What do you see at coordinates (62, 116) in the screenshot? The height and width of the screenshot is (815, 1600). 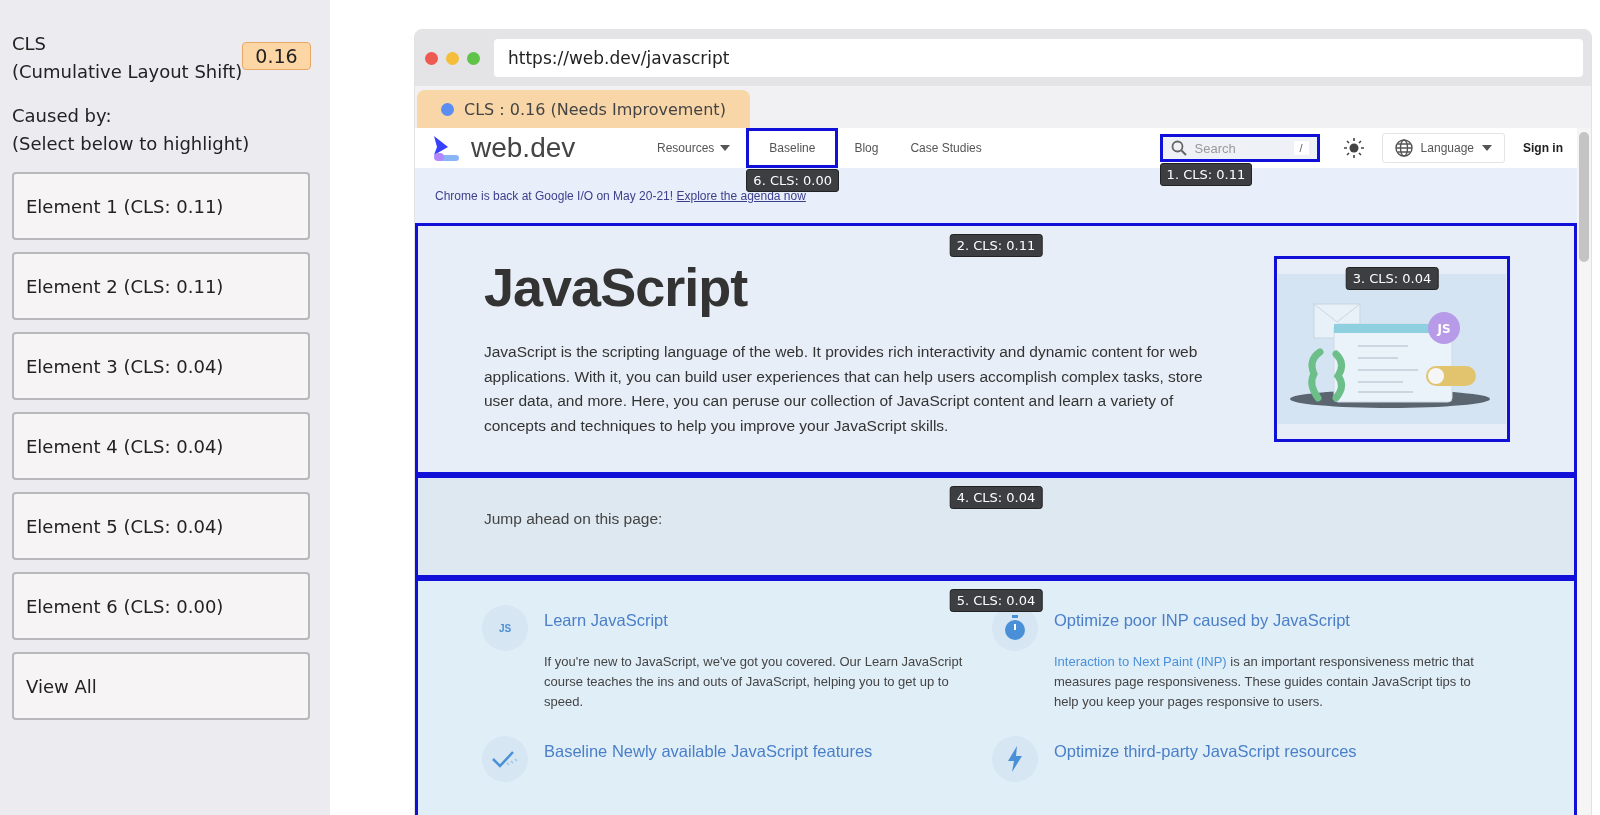 I see `caused-by-label: Caused by:` at bounding box center [62, 116].